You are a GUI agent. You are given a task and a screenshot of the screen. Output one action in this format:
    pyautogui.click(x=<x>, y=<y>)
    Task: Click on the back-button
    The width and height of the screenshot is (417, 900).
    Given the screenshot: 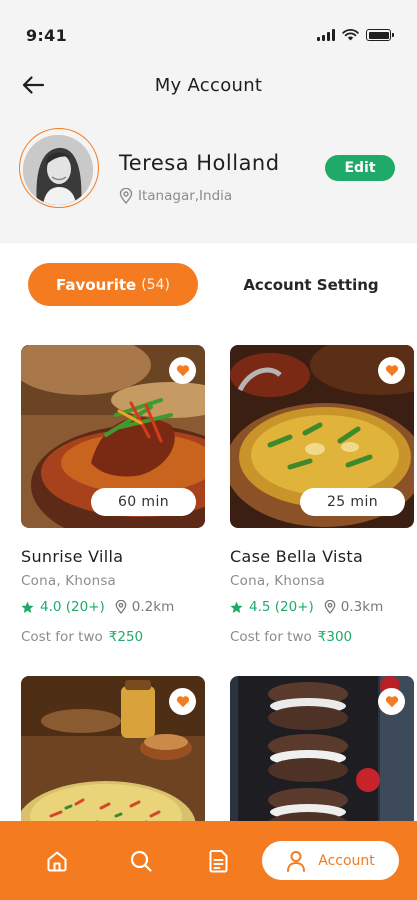 What is the action you would take?
    pyautogui.click(x=33, y=85)
    